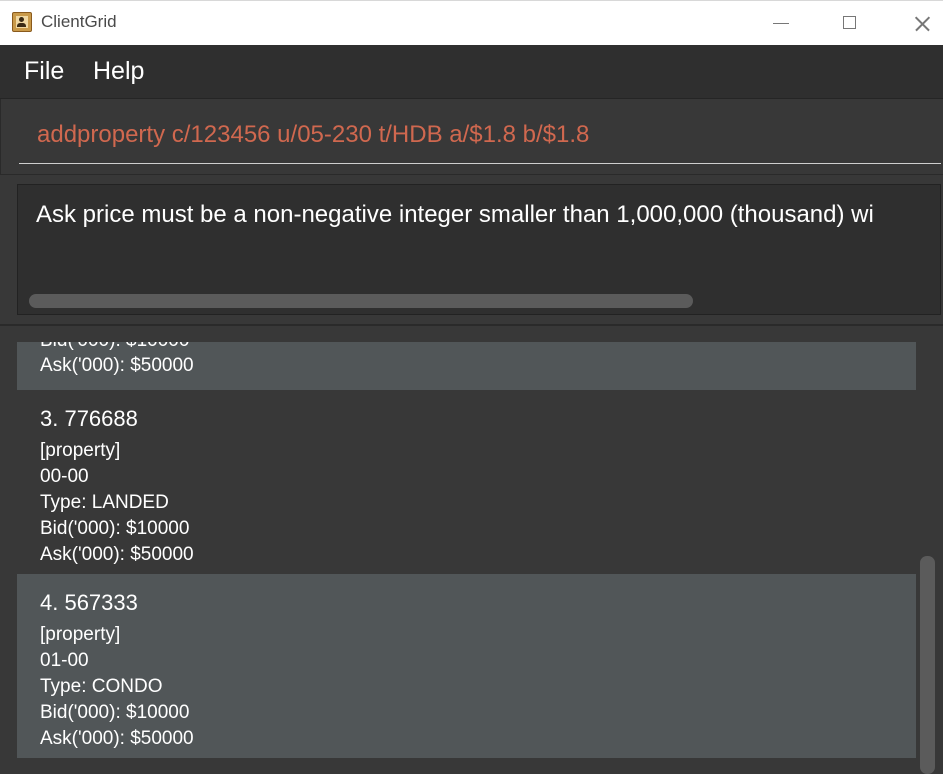 This screenshot has width=943, height=774. What do you see at coordinates (104, 502) in the screenshot?
I see `property-type: Type: LANDED` at bounding box center [104, 502].